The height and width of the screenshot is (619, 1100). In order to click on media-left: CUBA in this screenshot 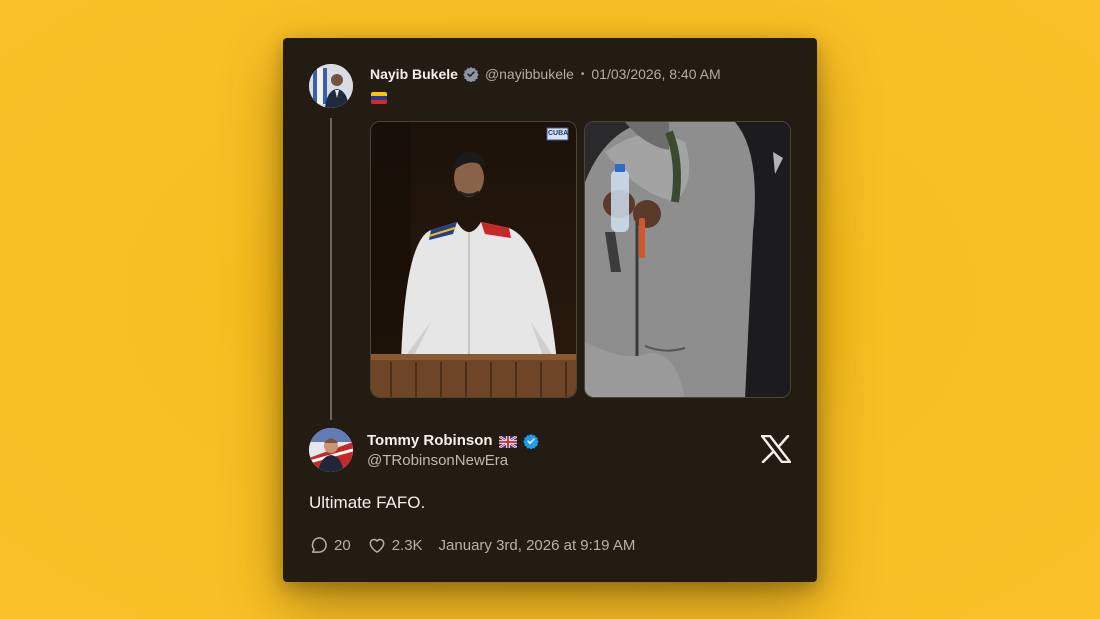, I will do `click(473, 259)`.